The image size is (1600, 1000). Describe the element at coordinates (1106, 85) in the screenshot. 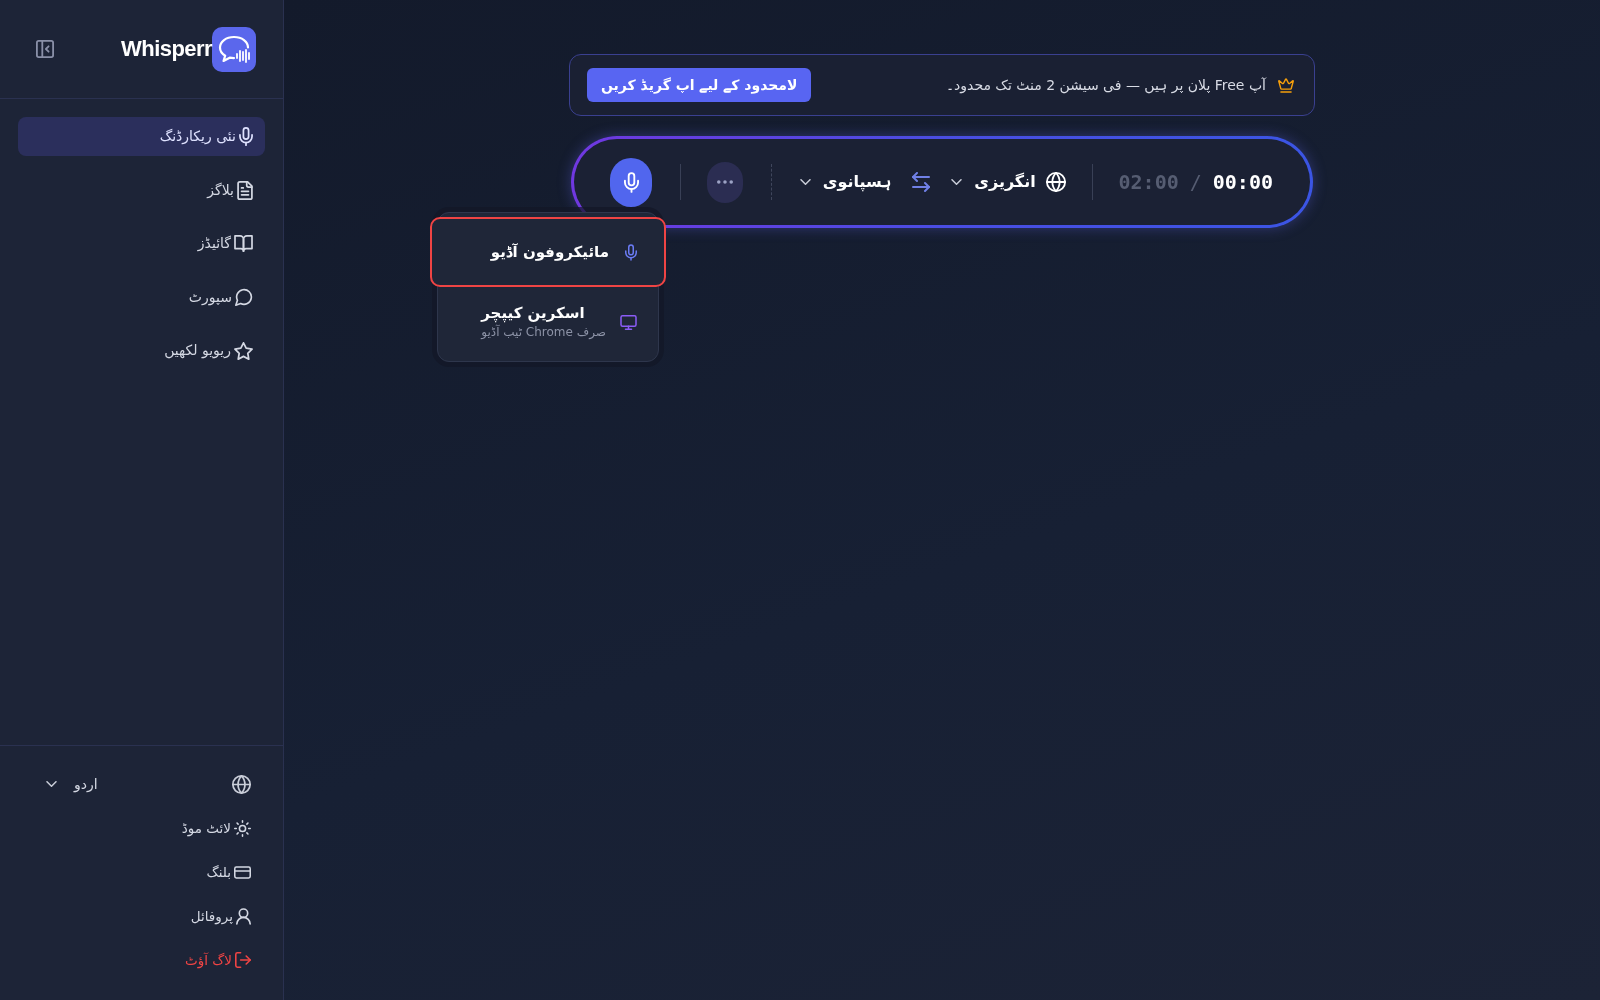

I see `plan-message: آپ Free پلان پر ہیں — فی سیشن 2 منٹ تک محدود۔` at that location.